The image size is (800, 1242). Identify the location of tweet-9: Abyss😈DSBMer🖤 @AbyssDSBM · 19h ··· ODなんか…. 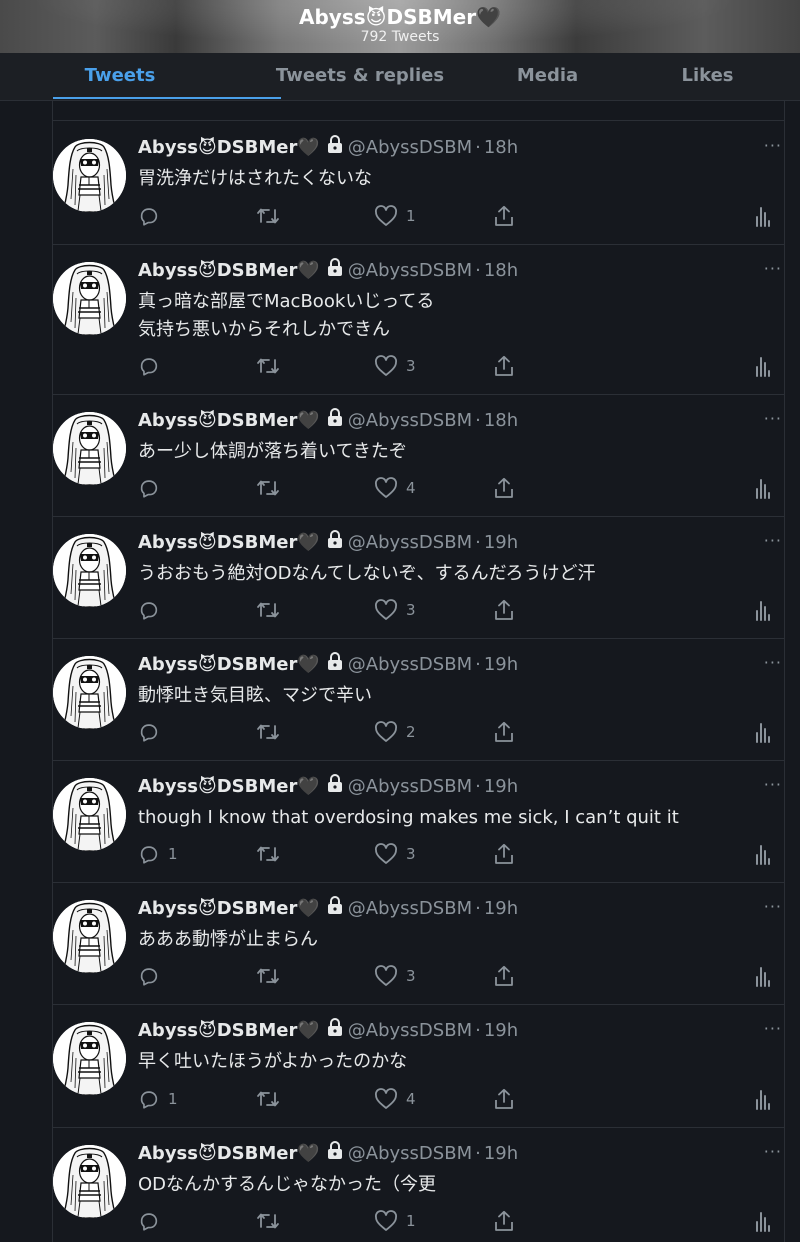
(418, 1185).